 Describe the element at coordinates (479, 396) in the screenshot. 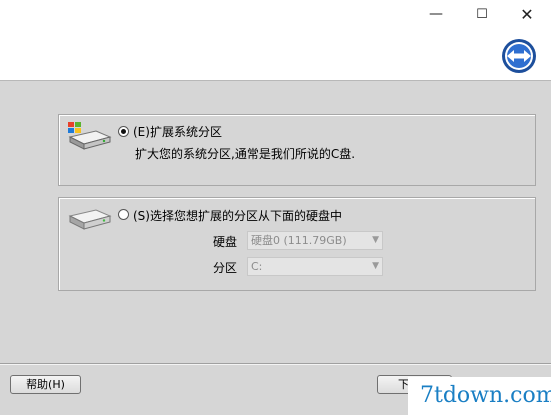

I see `watermark: 7tdown.com` at that location.